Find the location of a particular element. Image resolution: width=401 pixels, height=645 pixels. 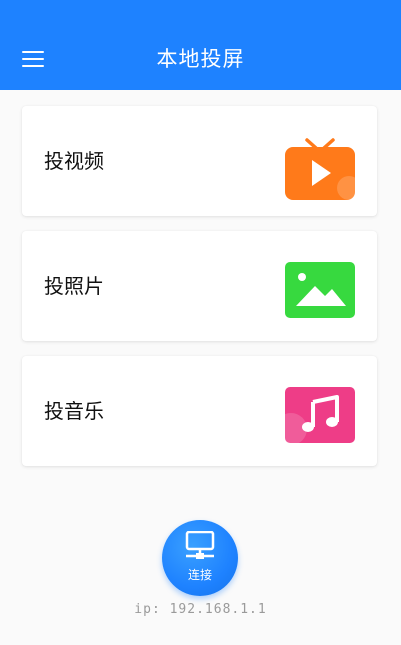

music-note-icon is located at coordinates (320, 416).